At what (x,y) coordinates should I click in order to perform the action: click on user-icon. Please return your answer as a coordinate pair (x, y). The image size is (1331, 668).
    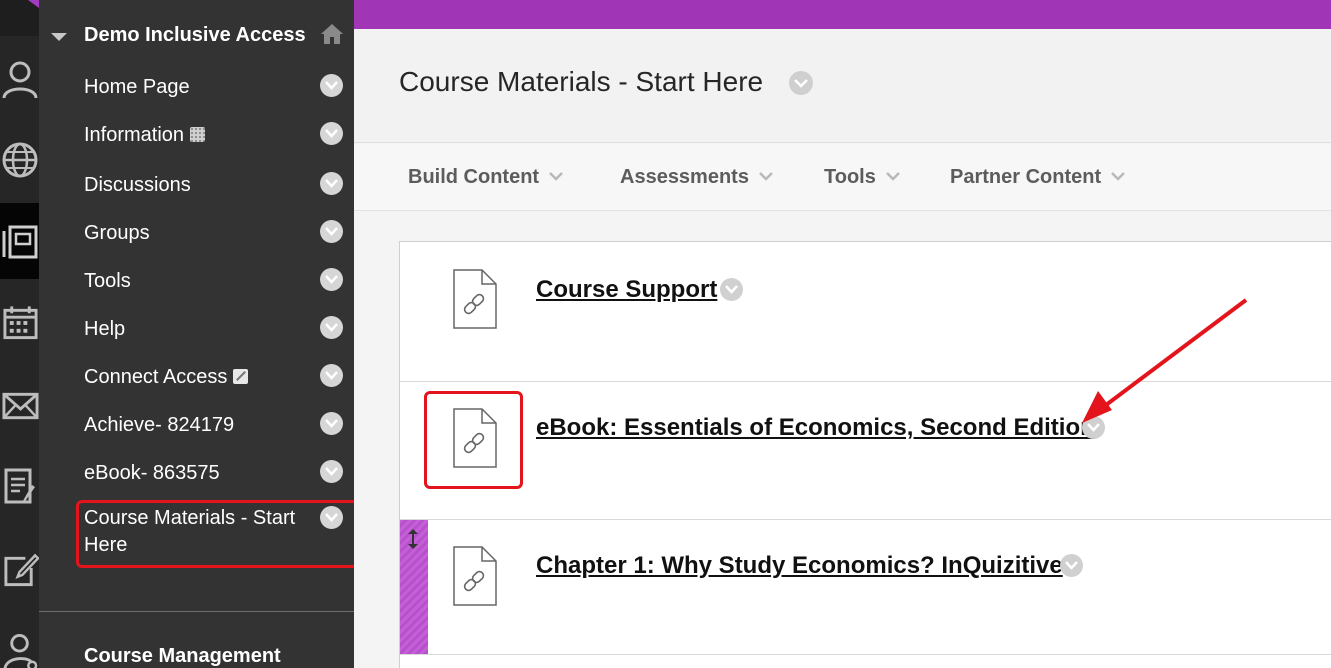
    Looking at the image, I should click on (19, 80).